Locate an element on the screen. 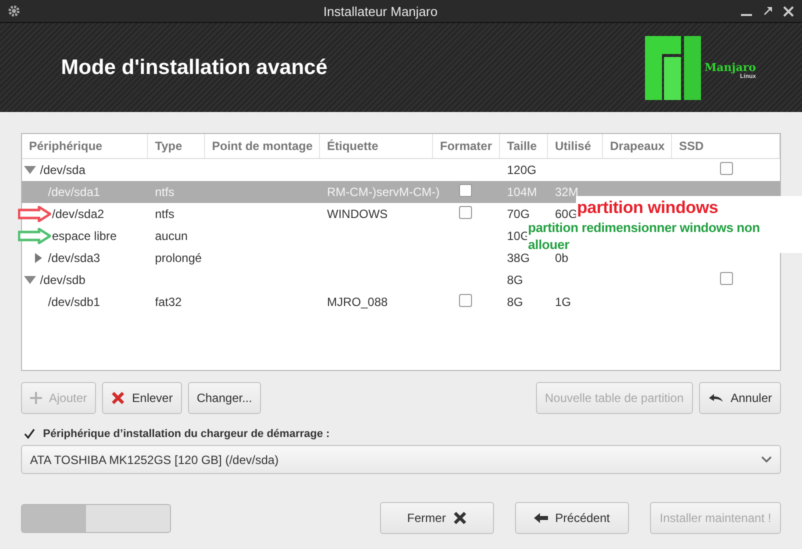  table-cell: 70G is located at coordinates (518, 214).